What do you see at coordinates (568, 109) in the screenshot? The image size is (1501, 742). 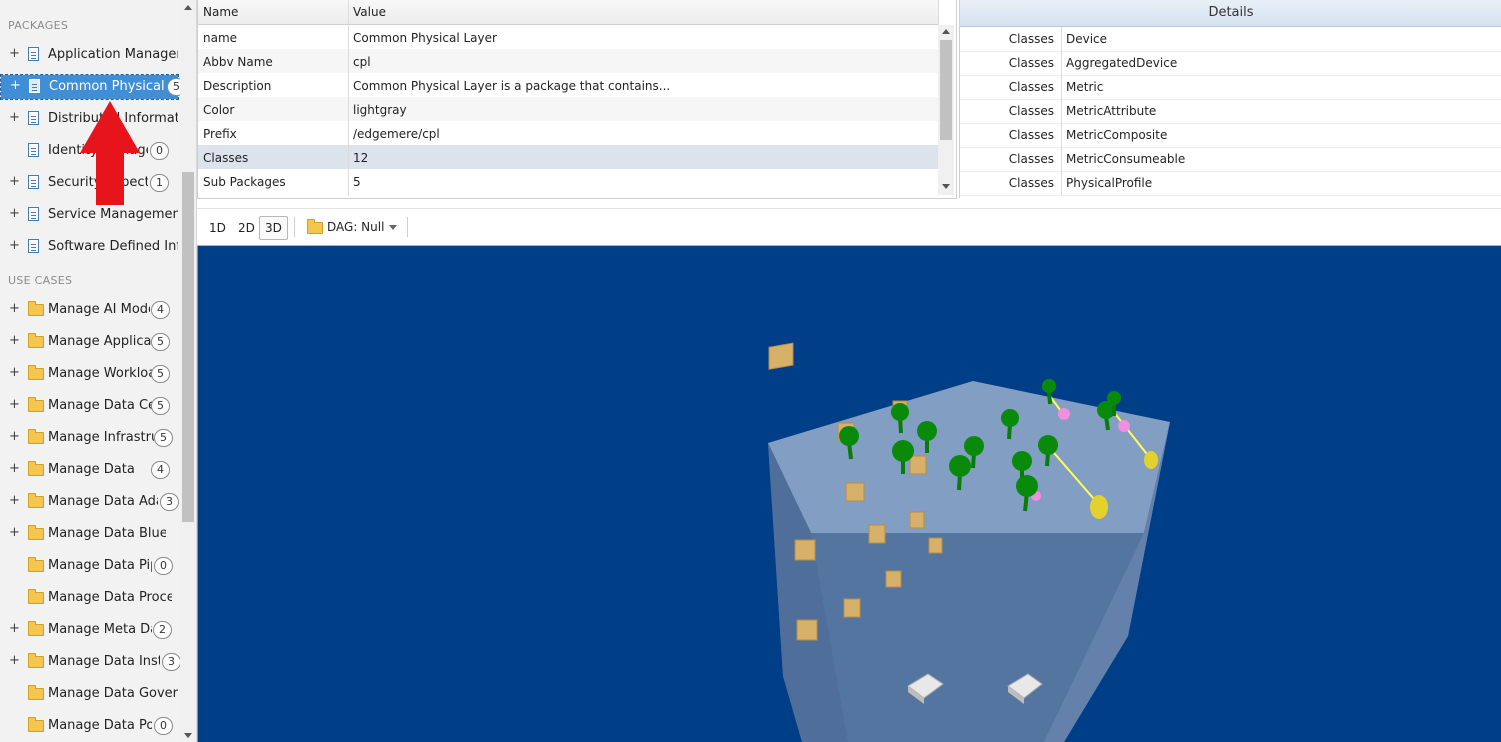 I see `property-row: Color lightgray` at bounding box center [568, 109].